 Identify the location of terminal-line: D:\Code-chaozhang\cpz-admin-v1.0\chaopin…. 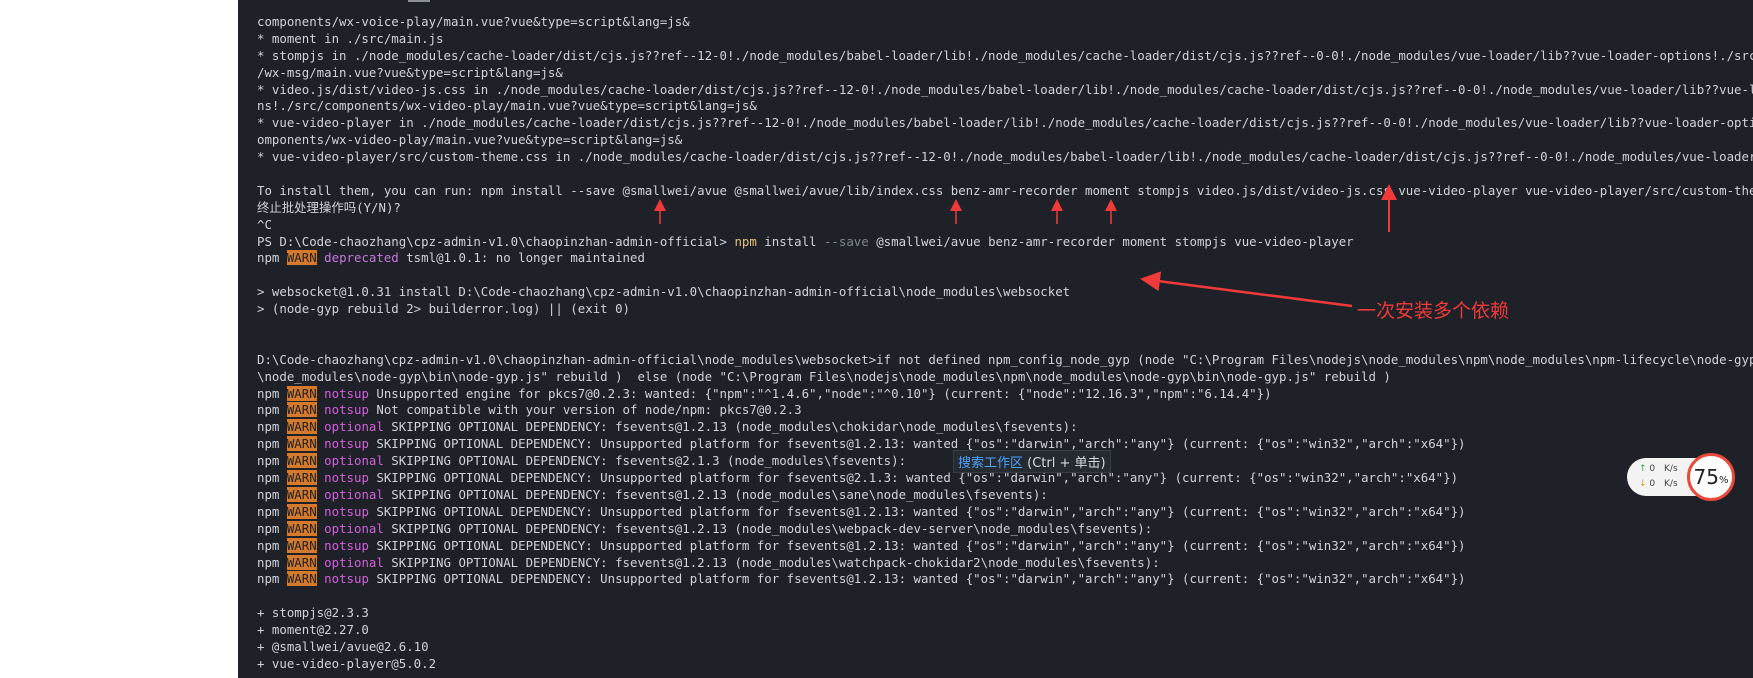
(1005, 360).